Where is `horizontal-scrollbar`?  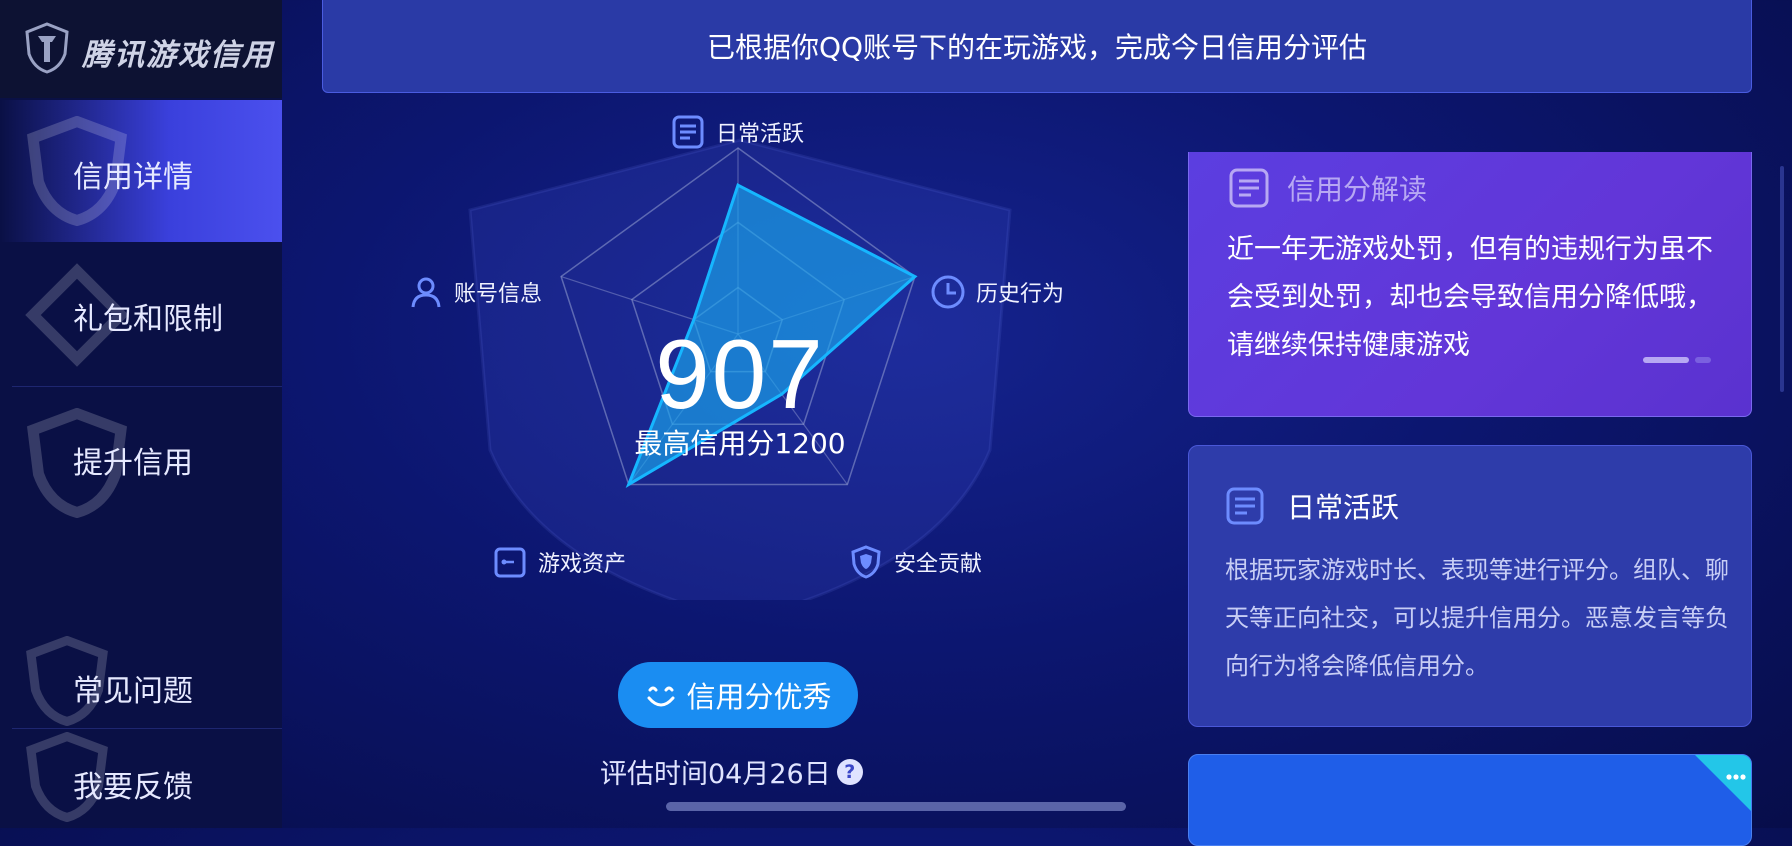
horizontal-scrollbar is located at coordinates (896, 806).